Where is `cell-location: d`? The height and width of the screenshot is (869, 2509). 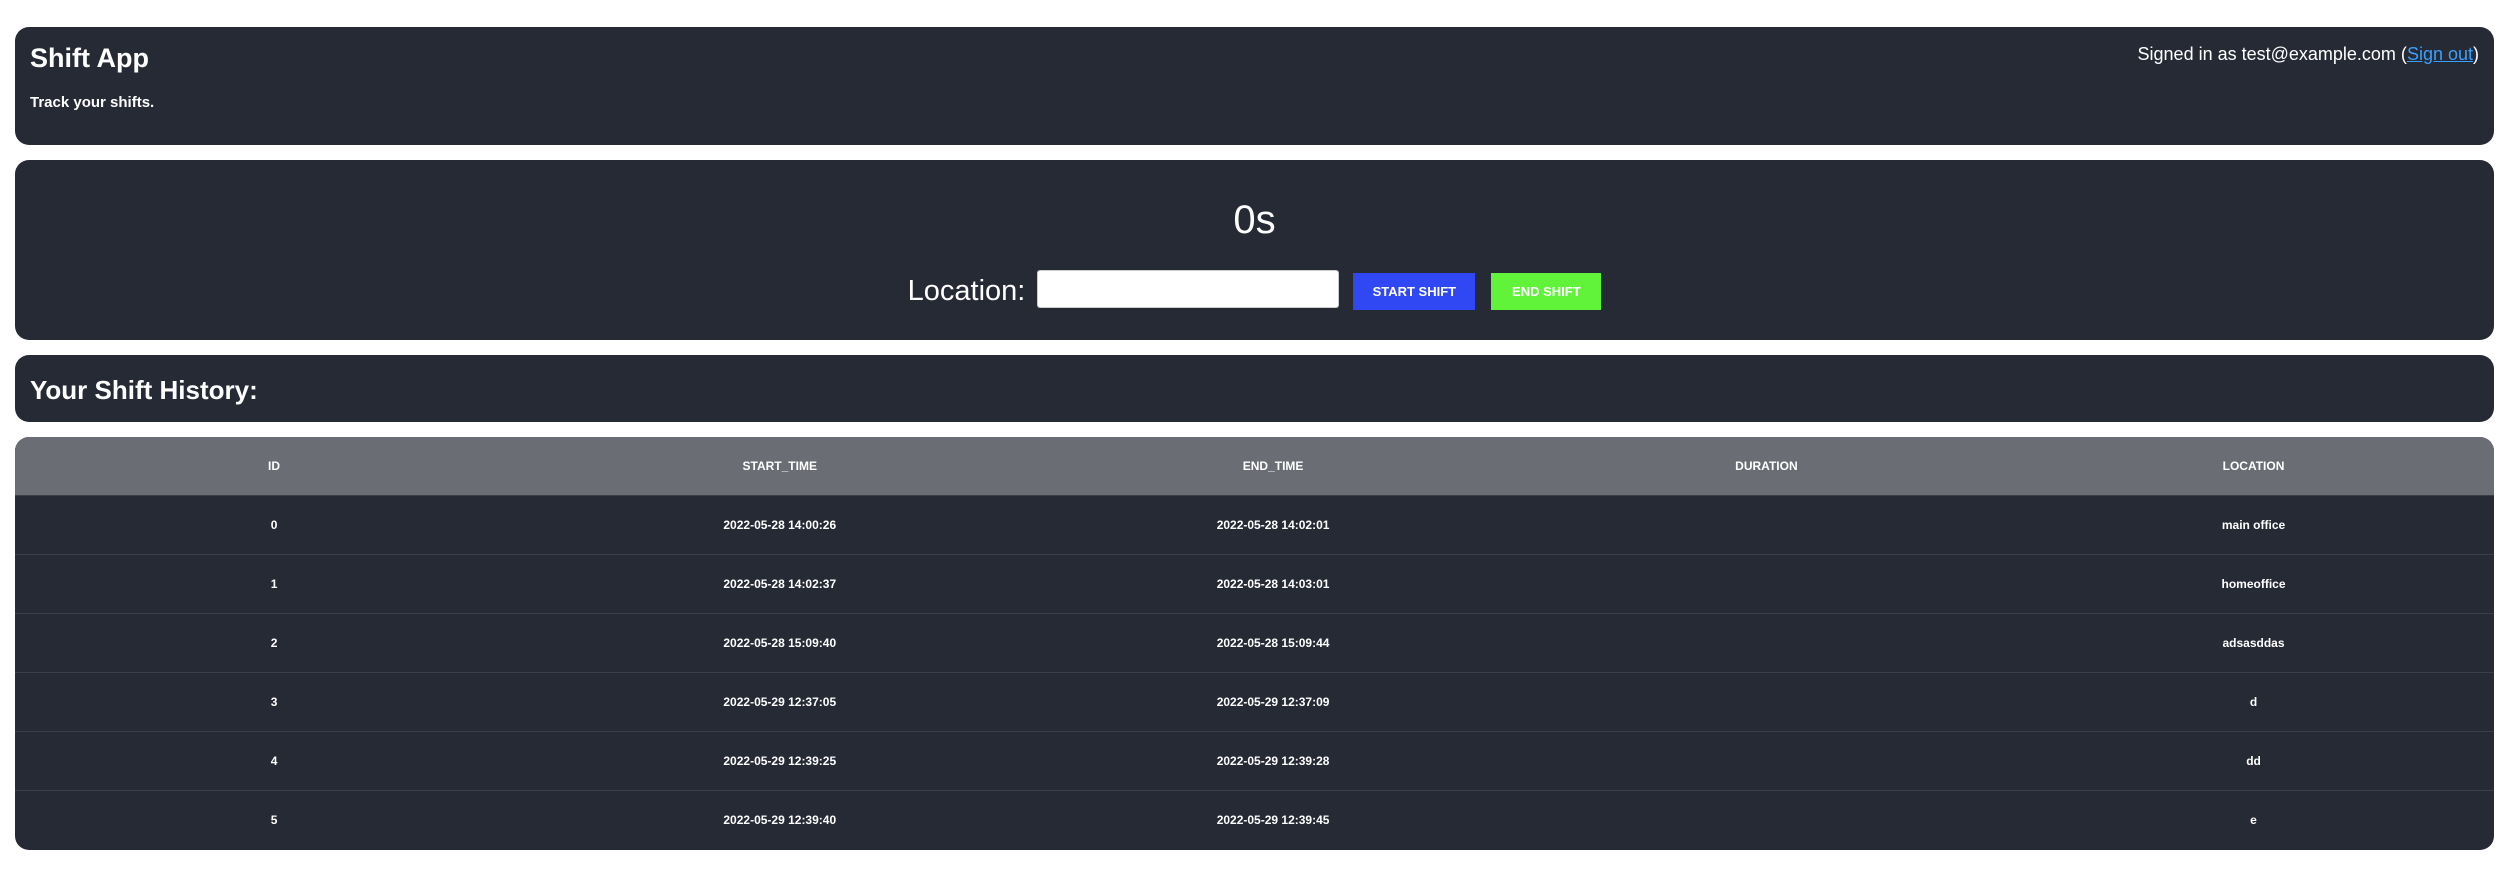 cell-location: d is located at coordinates (2253, 701).